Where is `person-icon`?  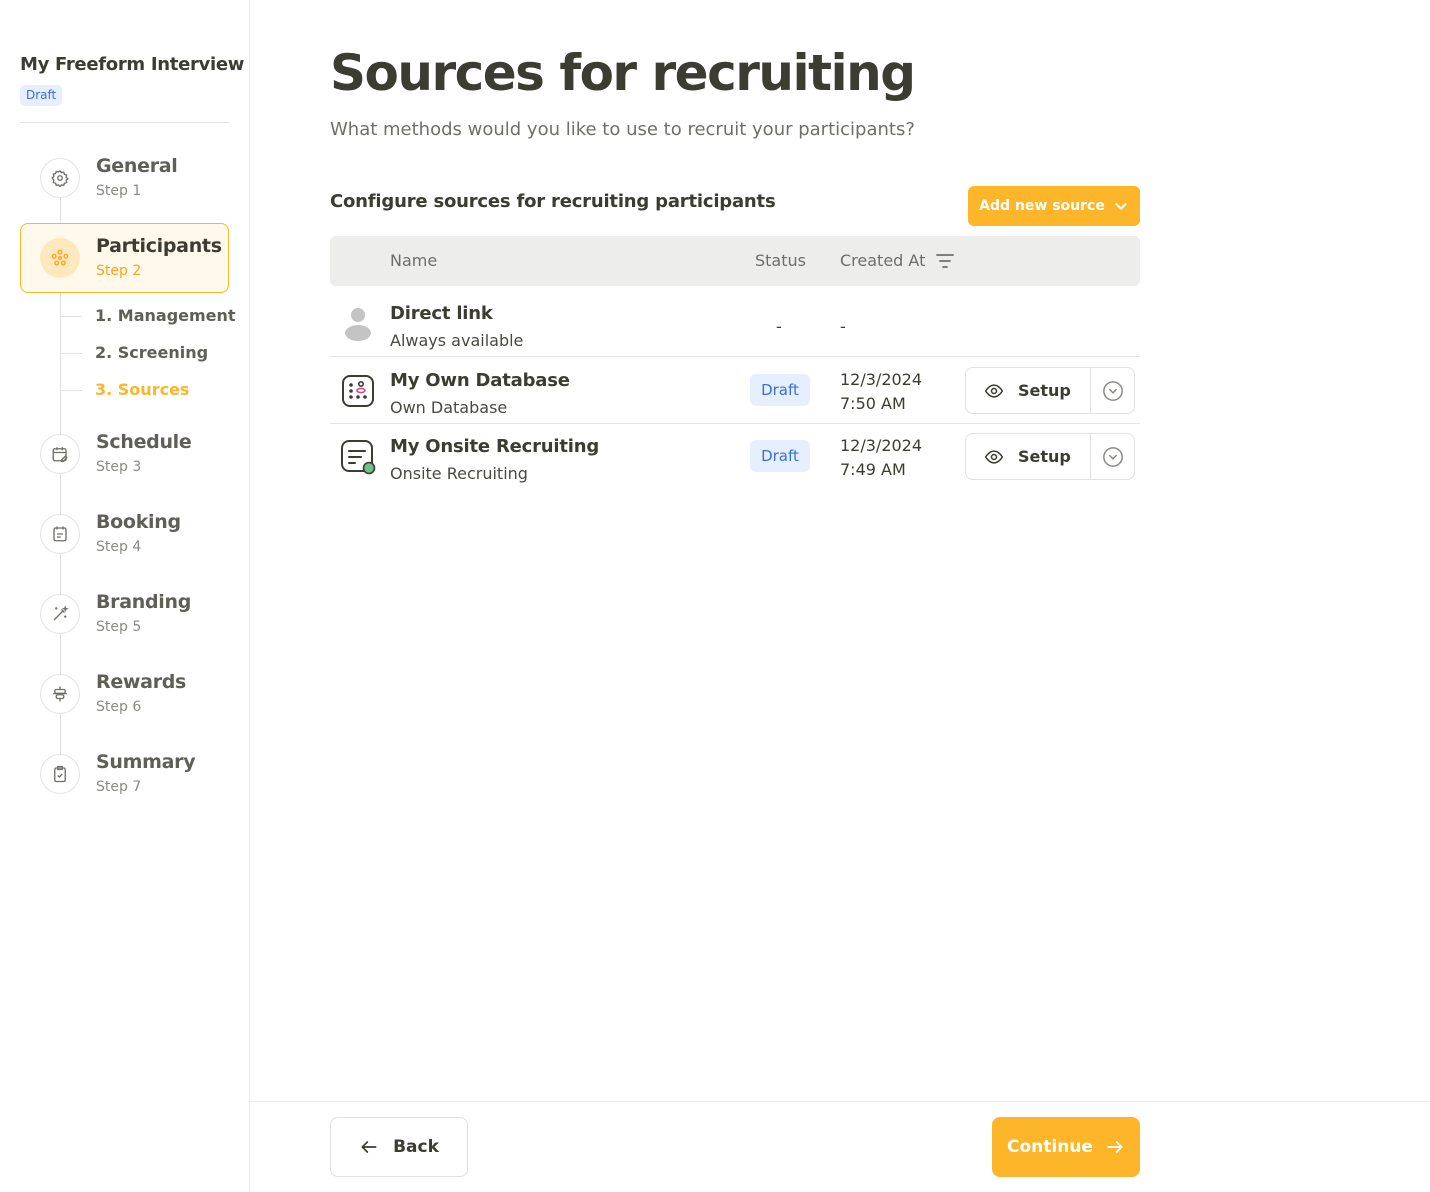 person-icon is located at coordinates (358, 324).